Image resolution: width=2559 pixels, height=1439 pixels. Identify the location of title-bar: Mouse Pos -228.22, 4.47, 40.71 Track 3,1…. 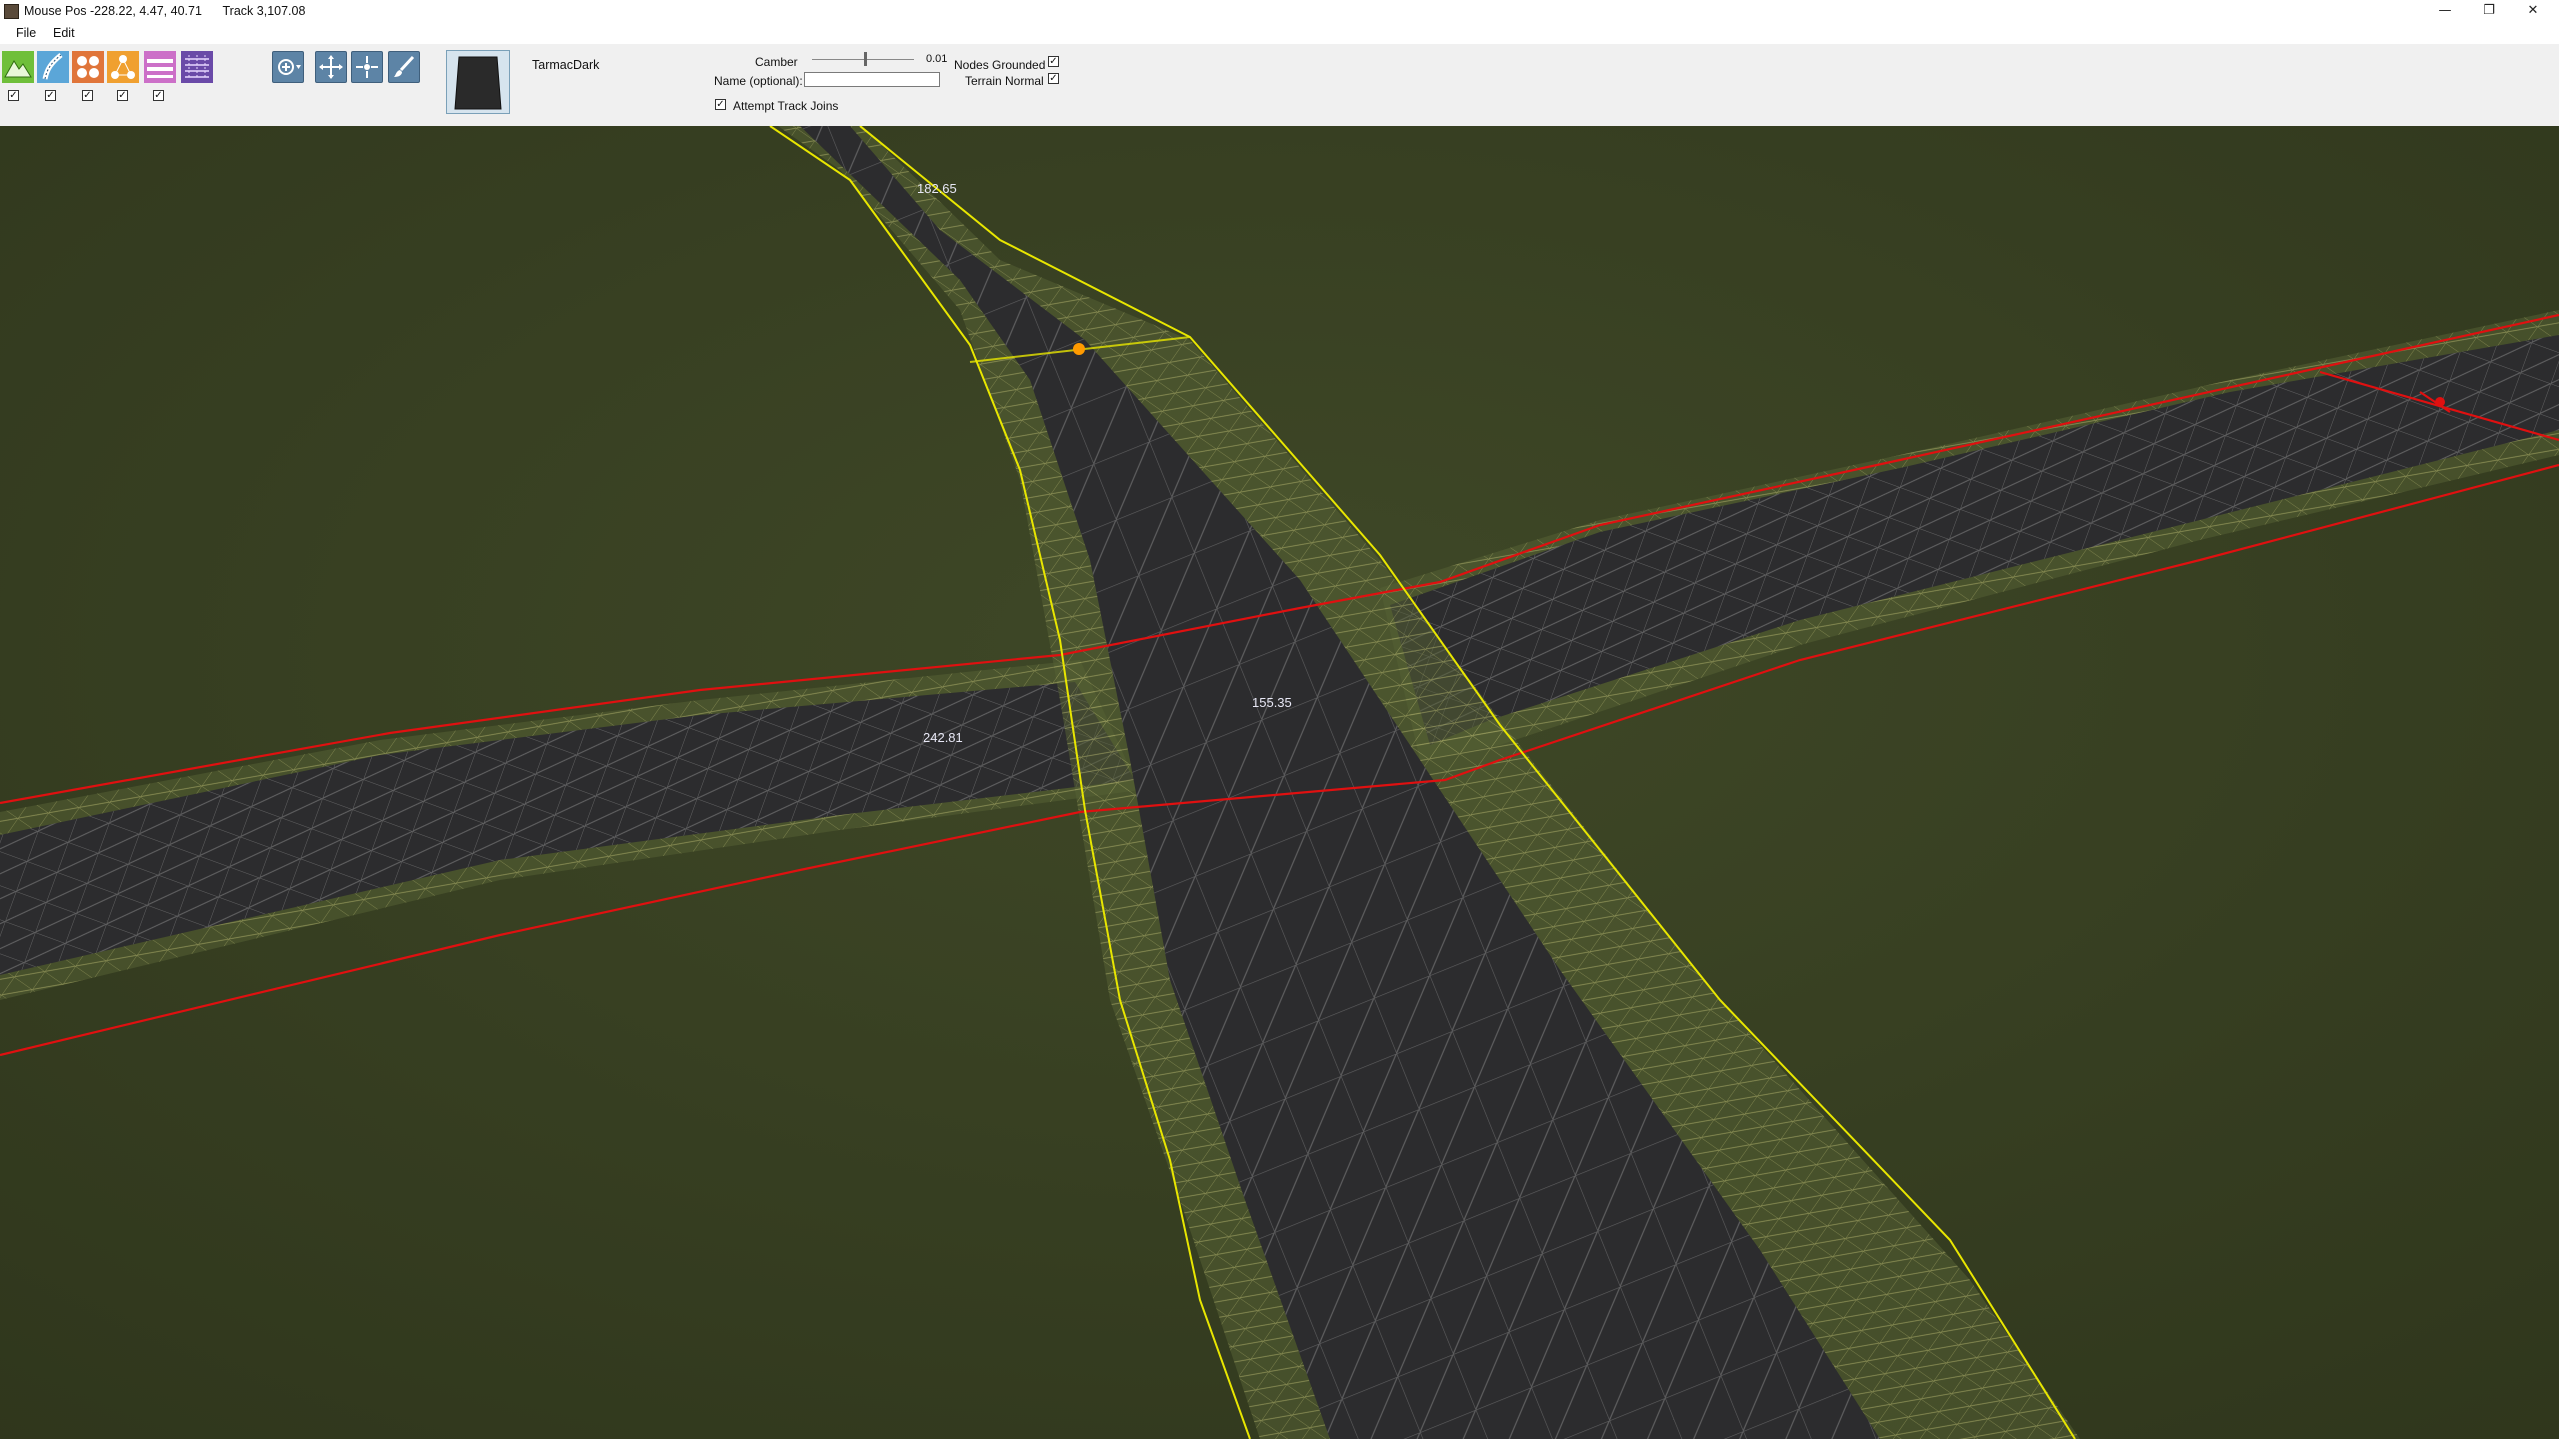
(1279, 11).